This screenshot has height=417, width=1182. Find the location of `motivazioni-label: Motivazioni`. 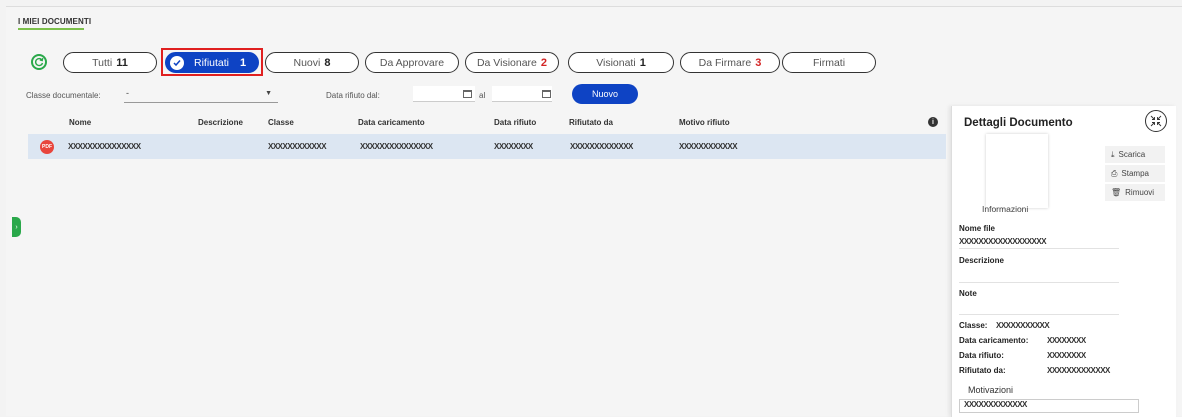

motivazioni-label: Motivazioni is located at coordinates (991, 390).